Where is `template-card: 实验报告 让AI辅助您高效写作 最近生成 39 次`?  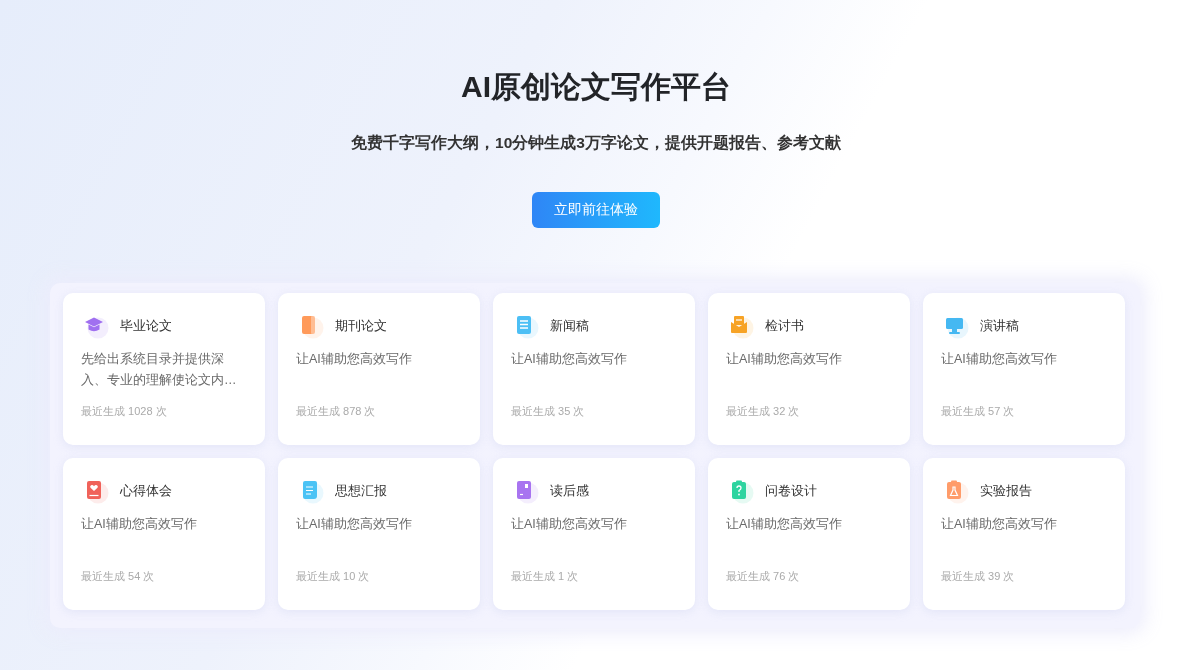 template-card: 实验报告 让AI辅助您高效写作 最近生成 39 次 is located at coordinates (1024, 534).